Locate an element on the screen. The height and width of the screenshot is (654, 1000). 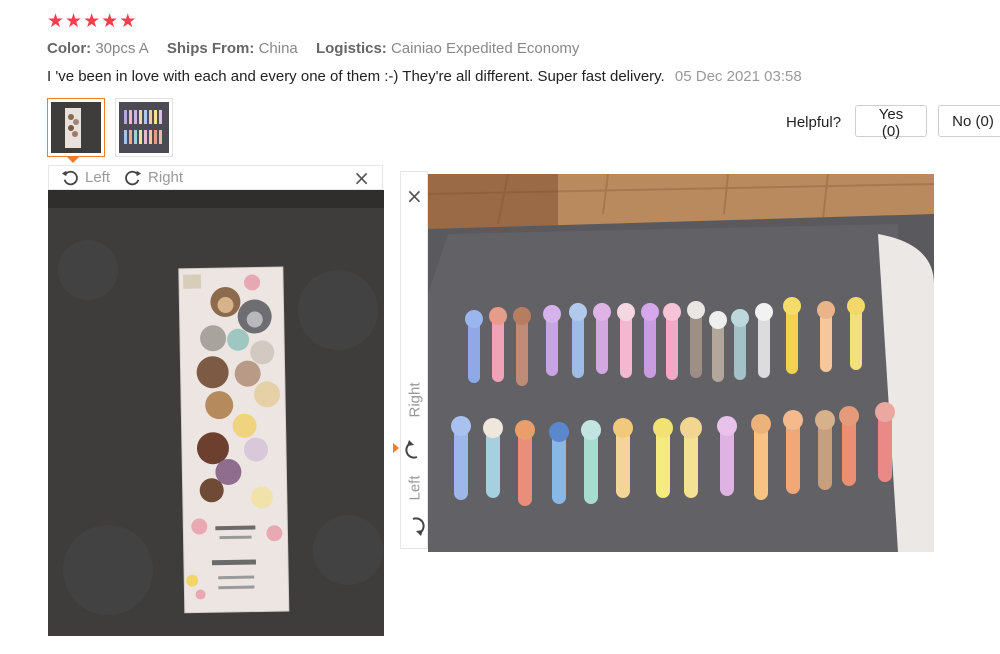
ships-from-label: Ships From: is located at coordinates (210, 48).